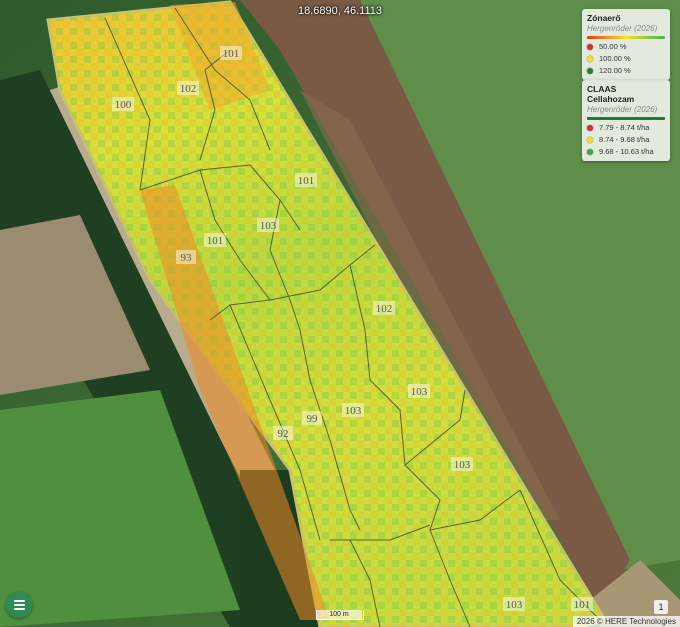 The height and width of the screenshot is (627, 680). I want to click on zone-label: 99, so click(313, 419).